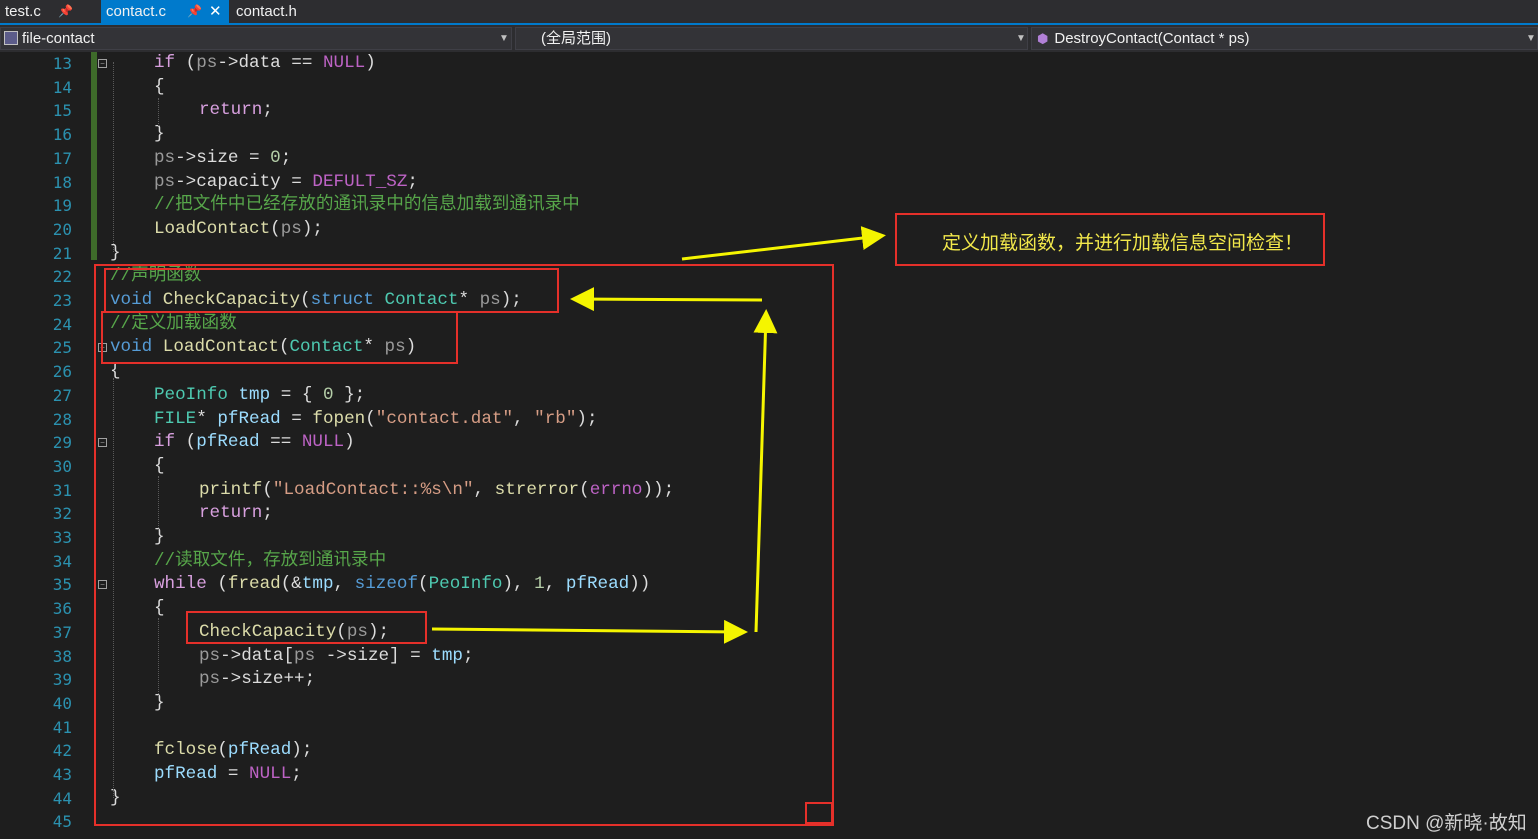 This screenshot has width=1538, height=839. What do you see at coordinates (658, 435) in the screenshot?
I see `annotation-arrows` at bounding box center [658, 435].